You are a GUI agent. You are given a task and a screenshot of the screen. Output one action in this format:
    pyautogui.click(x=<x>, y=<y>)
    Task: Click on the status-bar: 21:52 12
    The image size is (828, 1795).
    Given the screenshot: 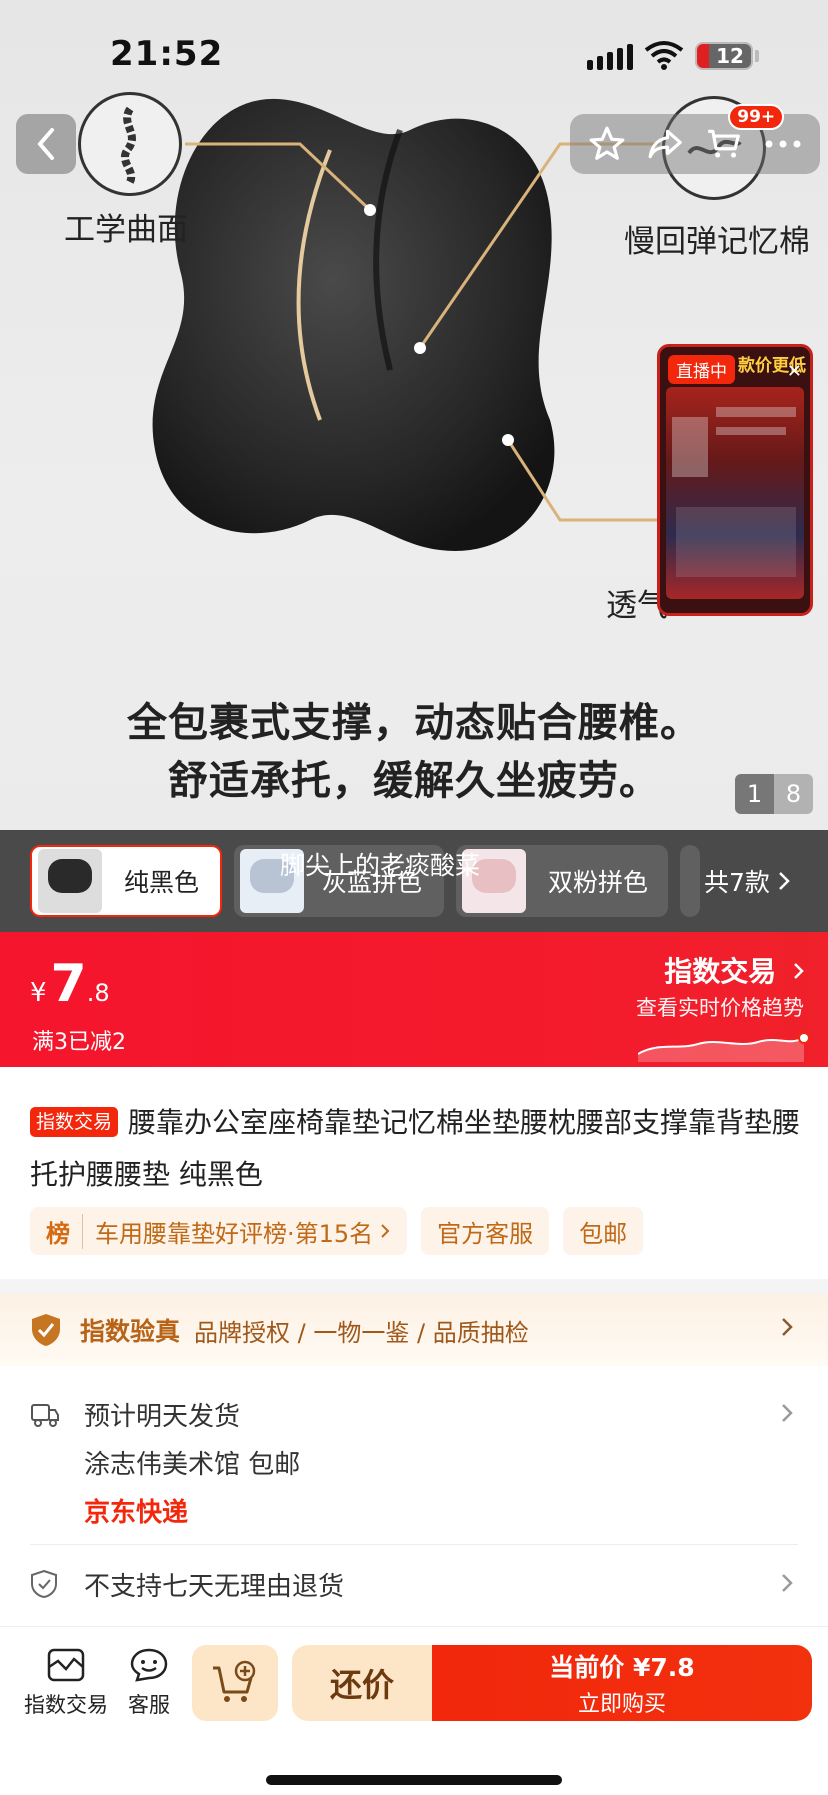 What is the action you would take?
    pyautogui.click(x=414, y=50)
    